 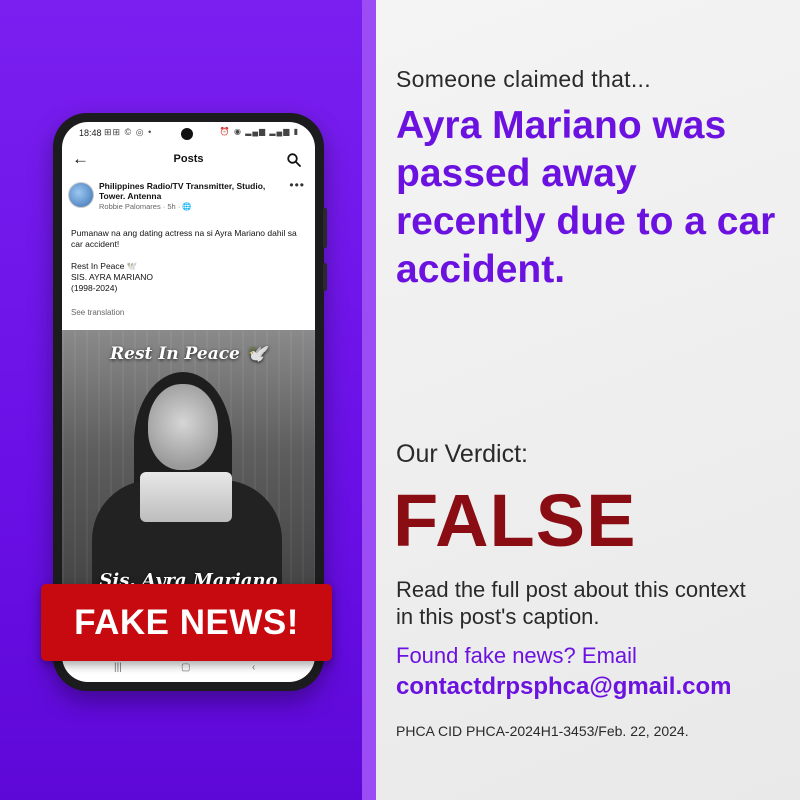 What do you see at coordinates (515, 520) in the screenshot?
I see `verdict-value: FALSE` at bounding box center [515, 520].